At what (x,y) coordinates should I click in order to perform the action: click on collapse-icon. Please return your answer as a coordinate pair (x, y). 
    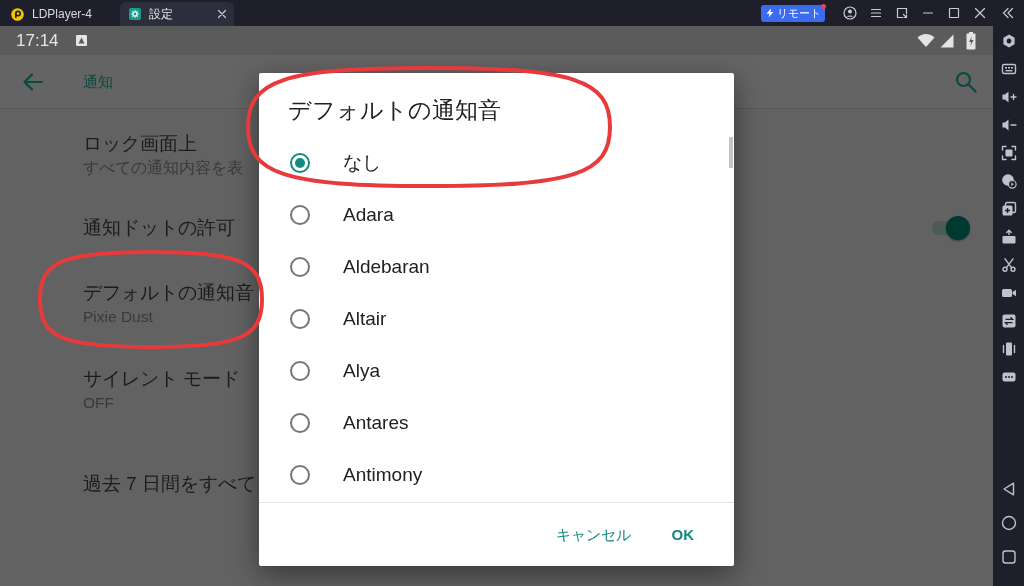
    Looking at the image, I should click on (1008, 13).